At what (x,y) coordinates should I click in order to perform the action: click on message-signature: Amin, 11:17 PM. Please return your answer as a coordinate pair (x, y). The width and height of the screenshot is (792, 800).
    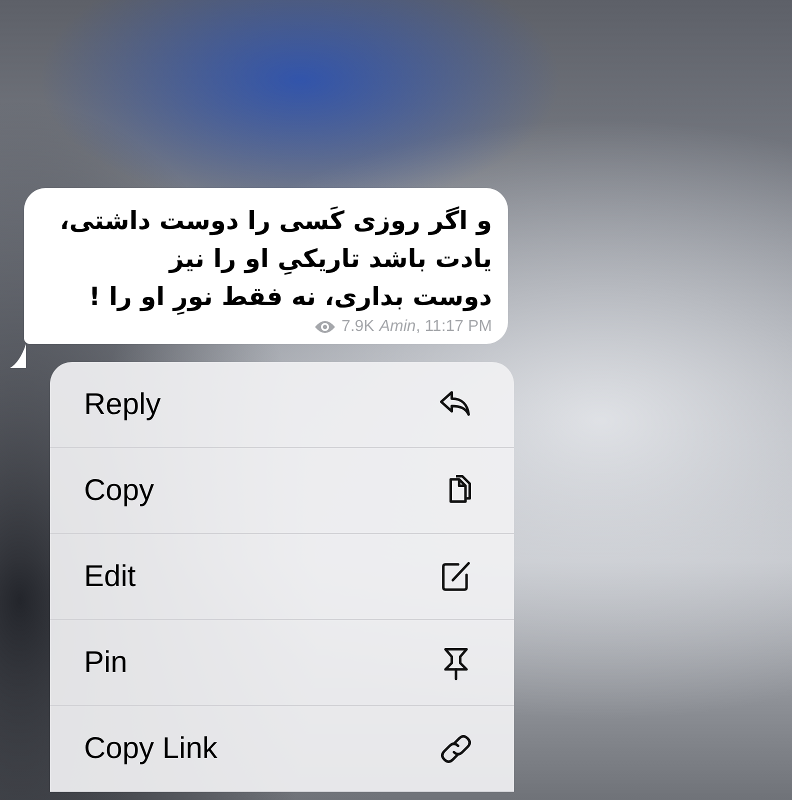
    Looking at the image, I should click on (435, 327).